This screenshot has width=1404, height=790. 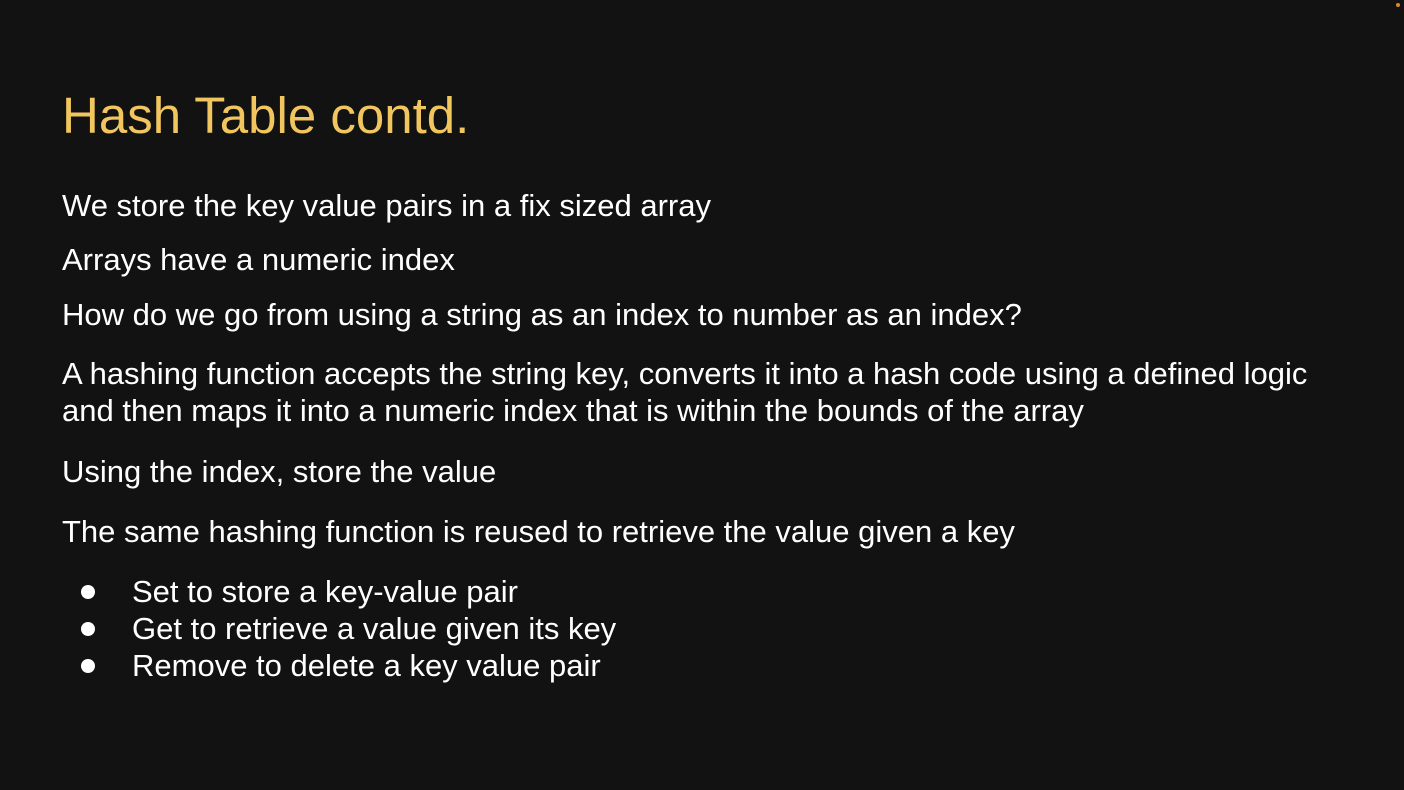 I want to click on bullet-item-remove: Remove to delete a key value pair, so click(x=339, y=665).